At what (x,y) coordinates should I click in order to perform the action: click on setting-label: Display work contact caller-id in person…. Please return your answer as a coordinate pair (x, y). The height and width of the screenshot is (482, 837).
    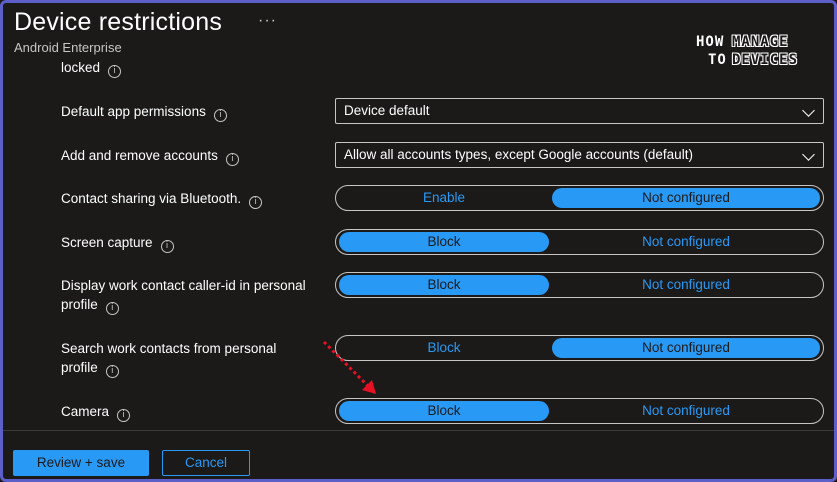
    Looking at the image, I should click on (183, 285).